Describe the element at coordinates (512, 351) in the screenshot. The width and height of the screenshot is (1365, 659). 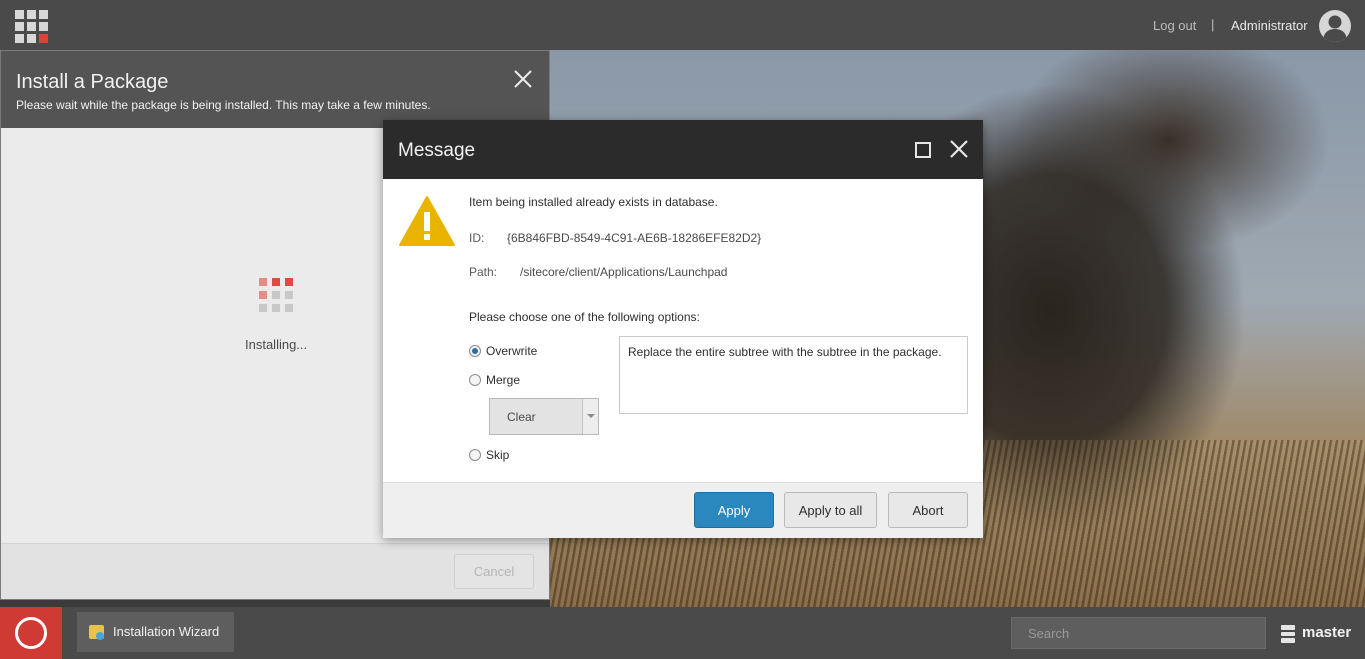
I see `option-label: Overwrite` at that location.